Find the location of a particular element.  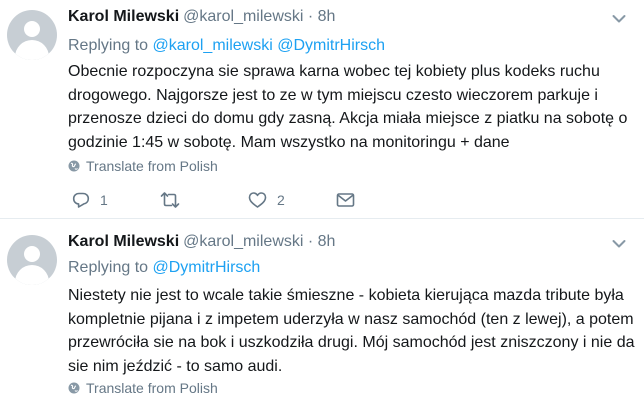

direct-message-button is located at coordinates (345, 200).